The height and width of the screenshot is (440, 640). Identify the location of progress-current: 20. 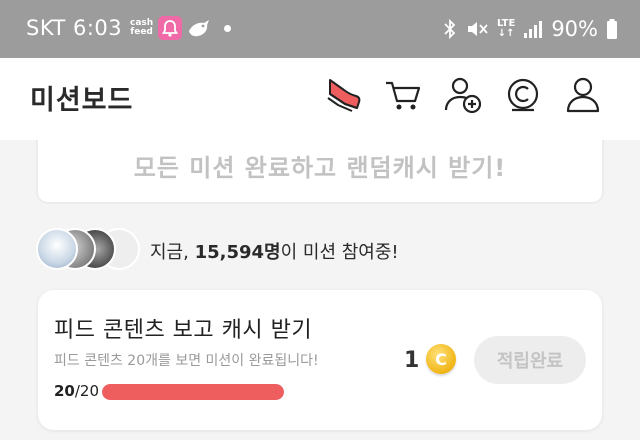
(64, 391).